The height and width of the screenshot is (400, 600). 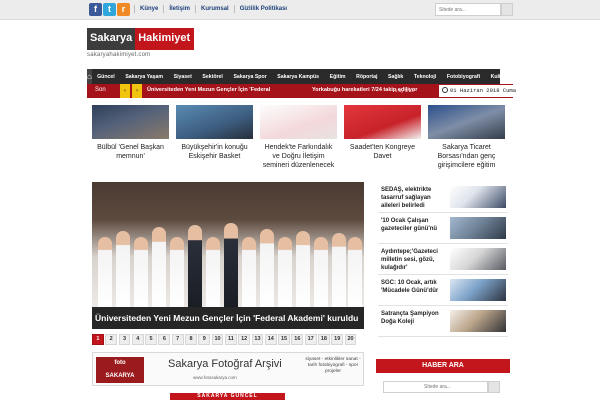 I want to click on nav-item-sakarya-yasam: Sakarya Yaşam, so click(x=144, y=77).